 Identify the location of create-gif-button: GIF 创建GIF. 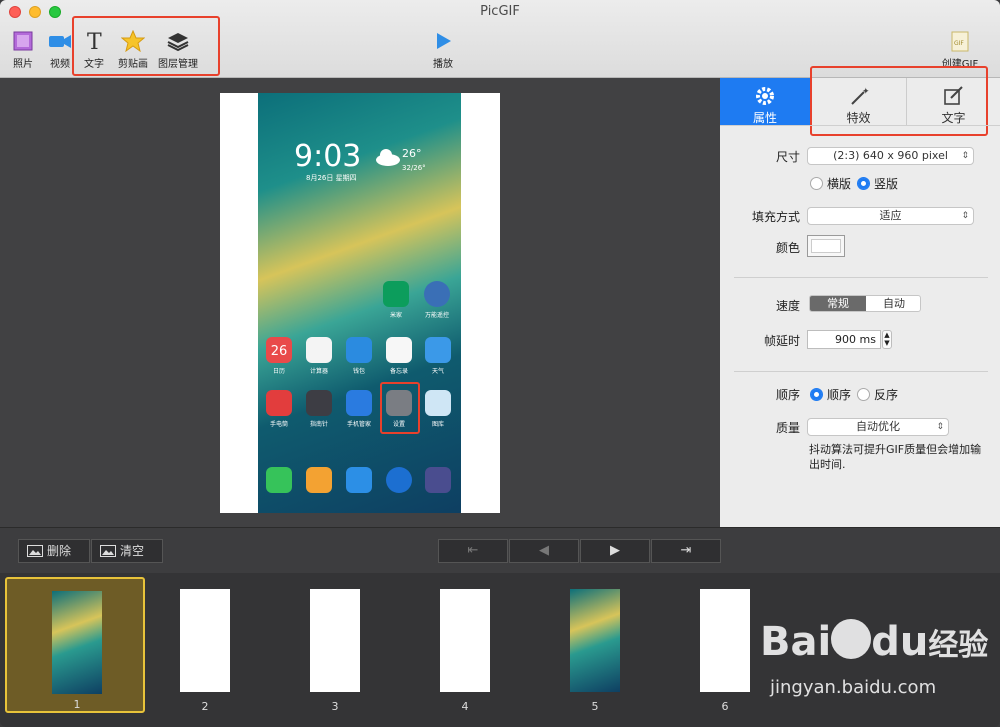
(960, 50).